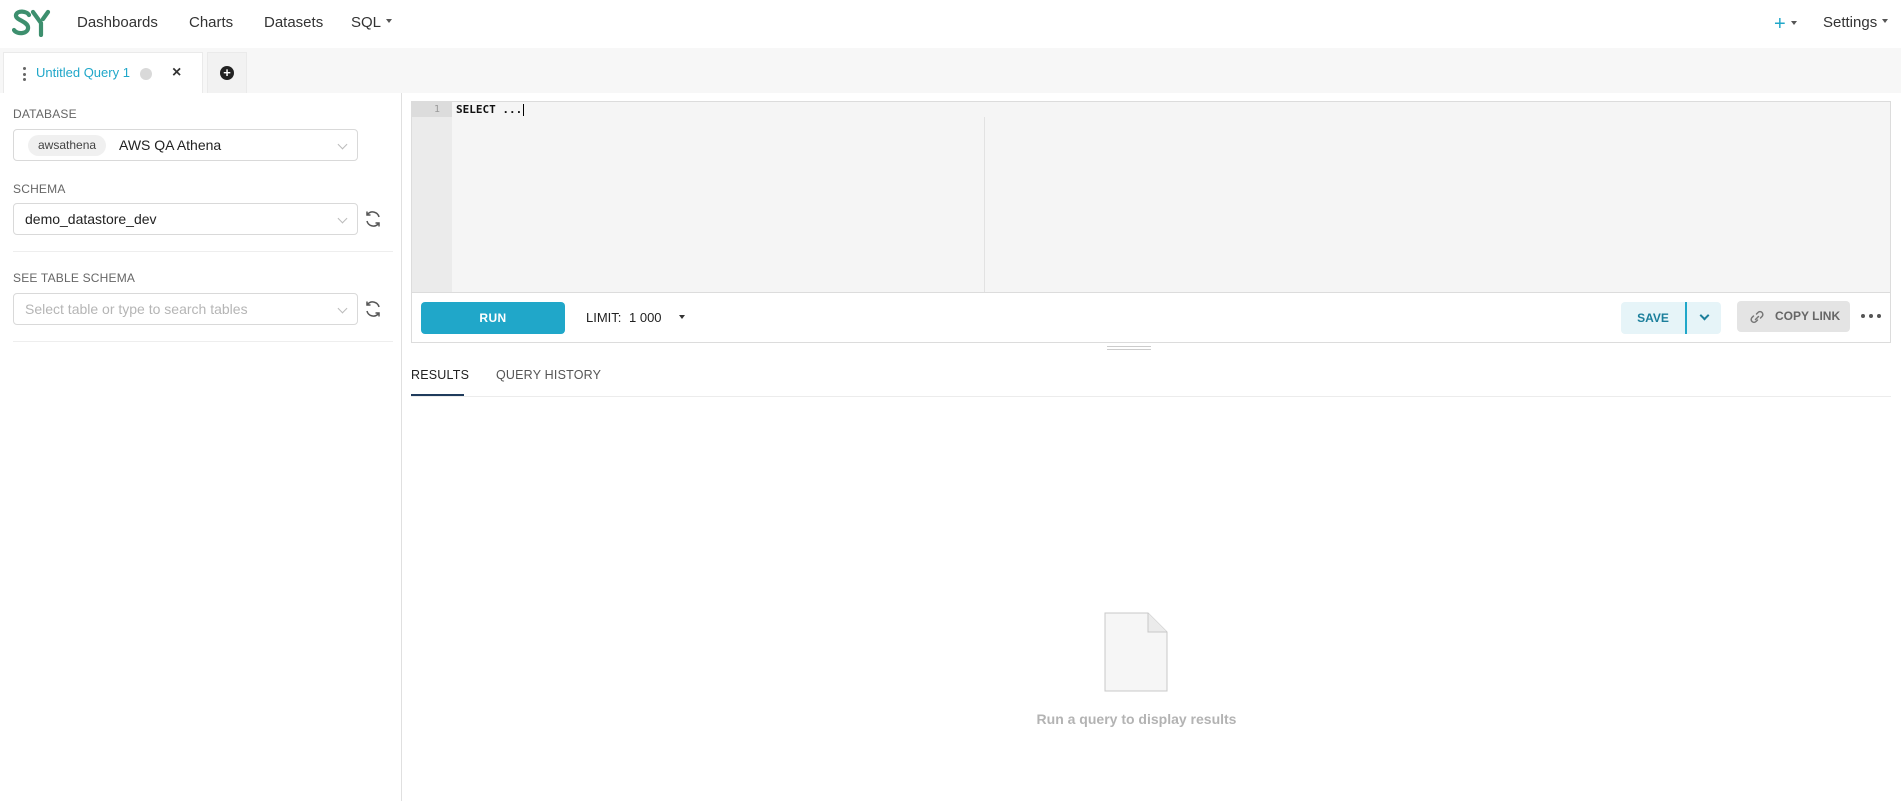  Describe the element at coordinates (1808, 316) in the screenshot. I see `copy-link-label: COPY LINK` at that location.